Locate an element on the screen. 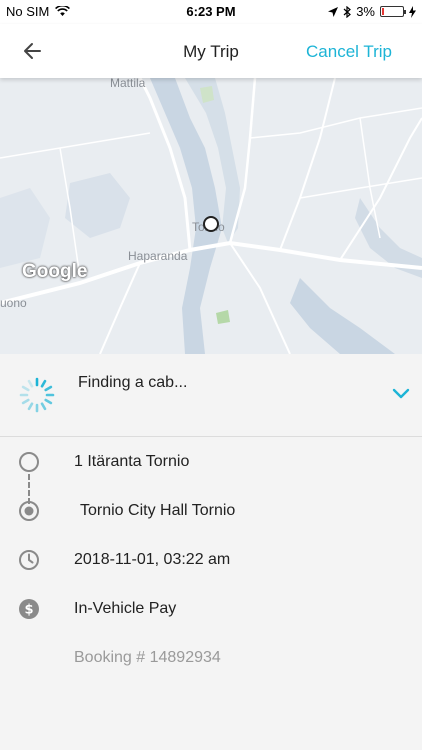 The image size is (422, 750). cancel-trip-button: Cancel Trip is located at coordinates (349, 52).